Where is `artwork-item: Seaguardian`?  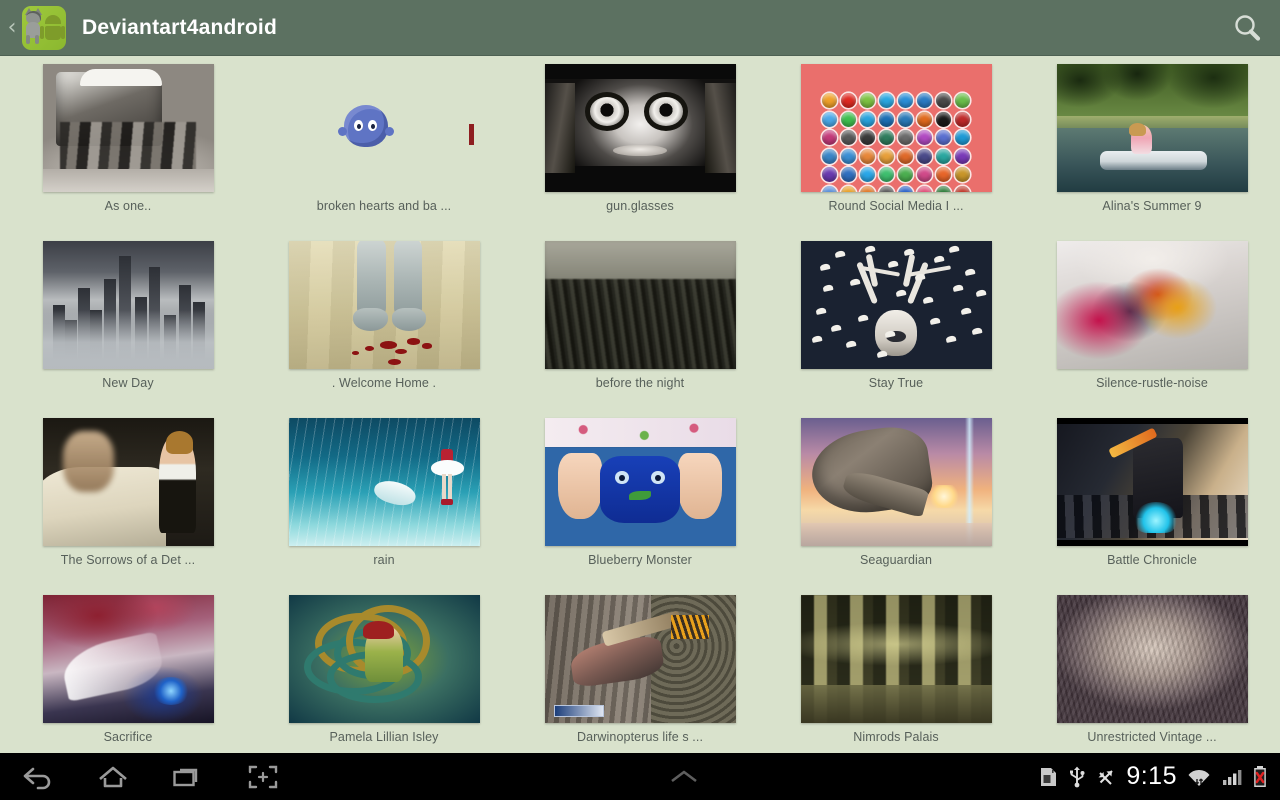 artwork-item: Seaguardian is located at coordinates (896, 499).